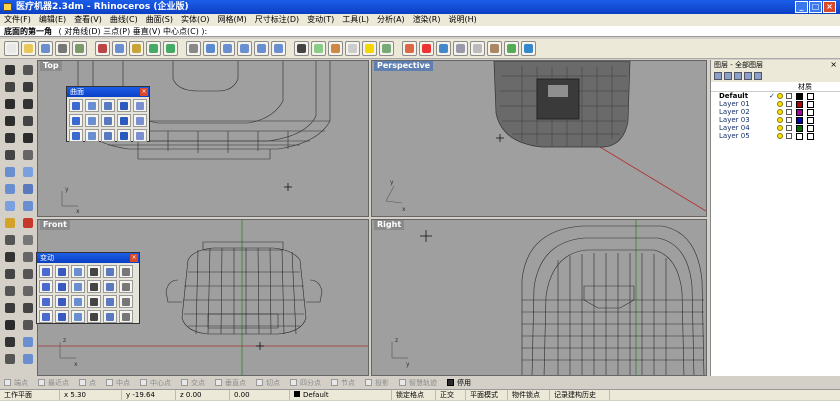 This screenshot has height=401, width=840. I want to click on material-button, so click(426, 48).